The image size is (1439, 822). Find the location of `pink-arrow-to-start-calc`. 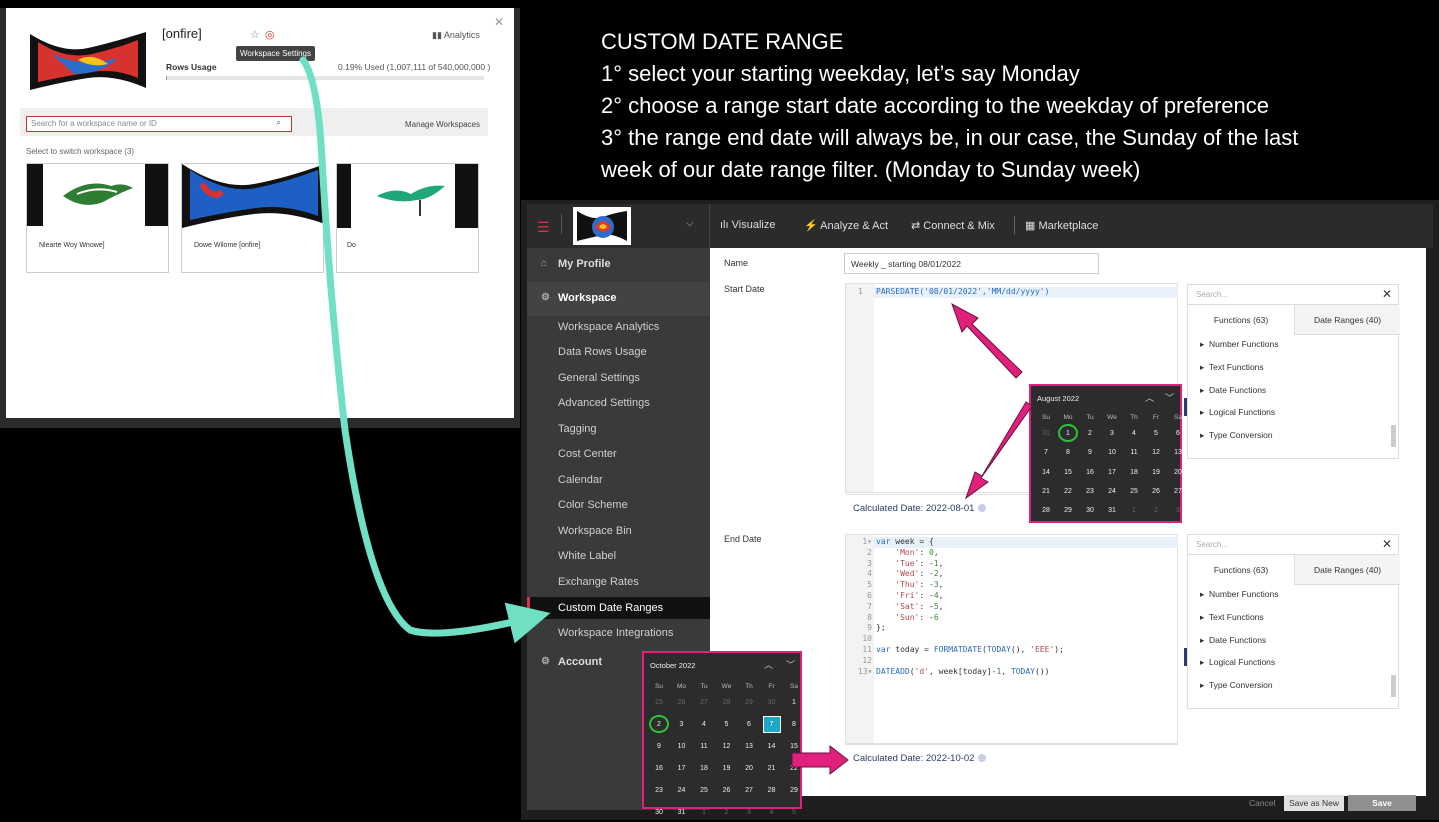

pink-arrow-to-start-calc is located at coordinates (999, 450).